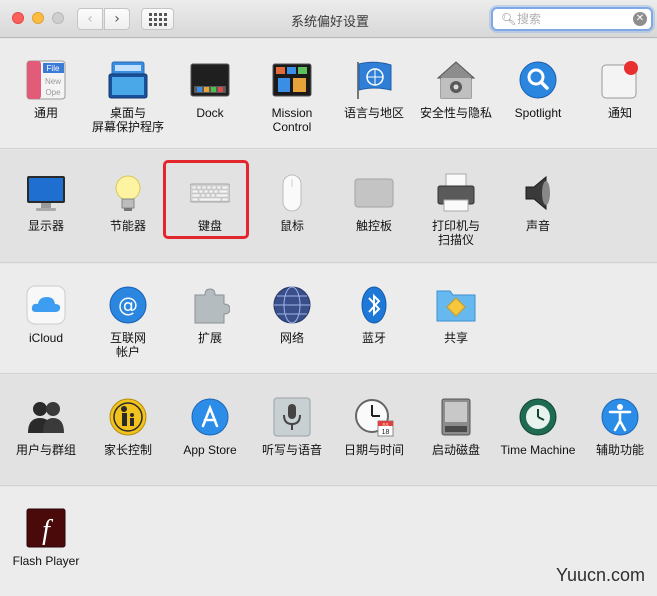  Describe the element at coordinates (373, 450) in the screenshot. I see `pane-label: 日期与时间` at that location.